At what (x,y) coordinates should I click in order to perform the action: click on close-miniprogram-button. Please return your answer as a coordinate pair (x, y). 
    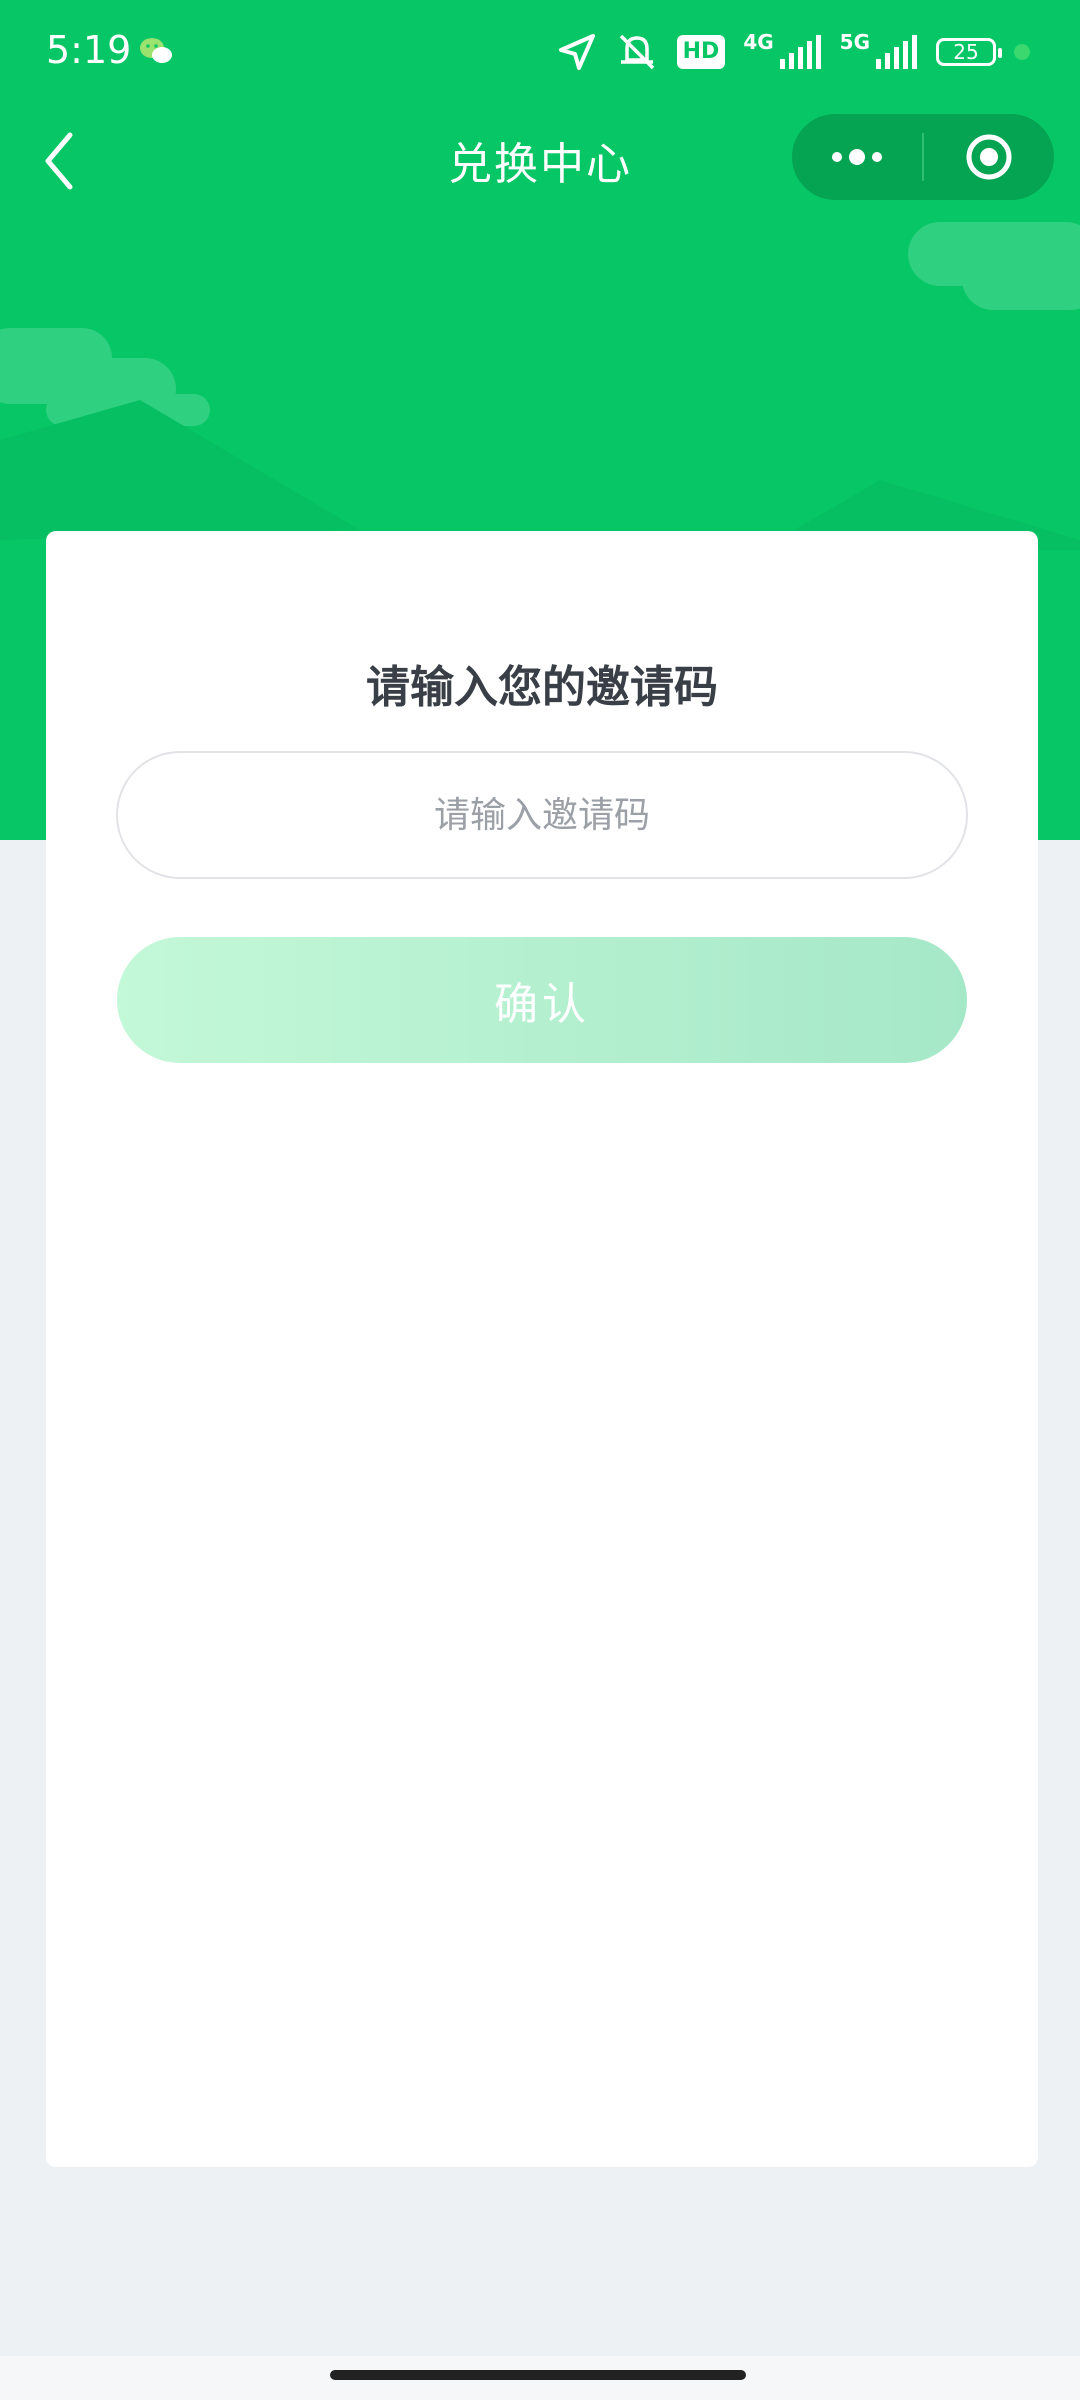
    Looking at the image, I should click on (989, 157).